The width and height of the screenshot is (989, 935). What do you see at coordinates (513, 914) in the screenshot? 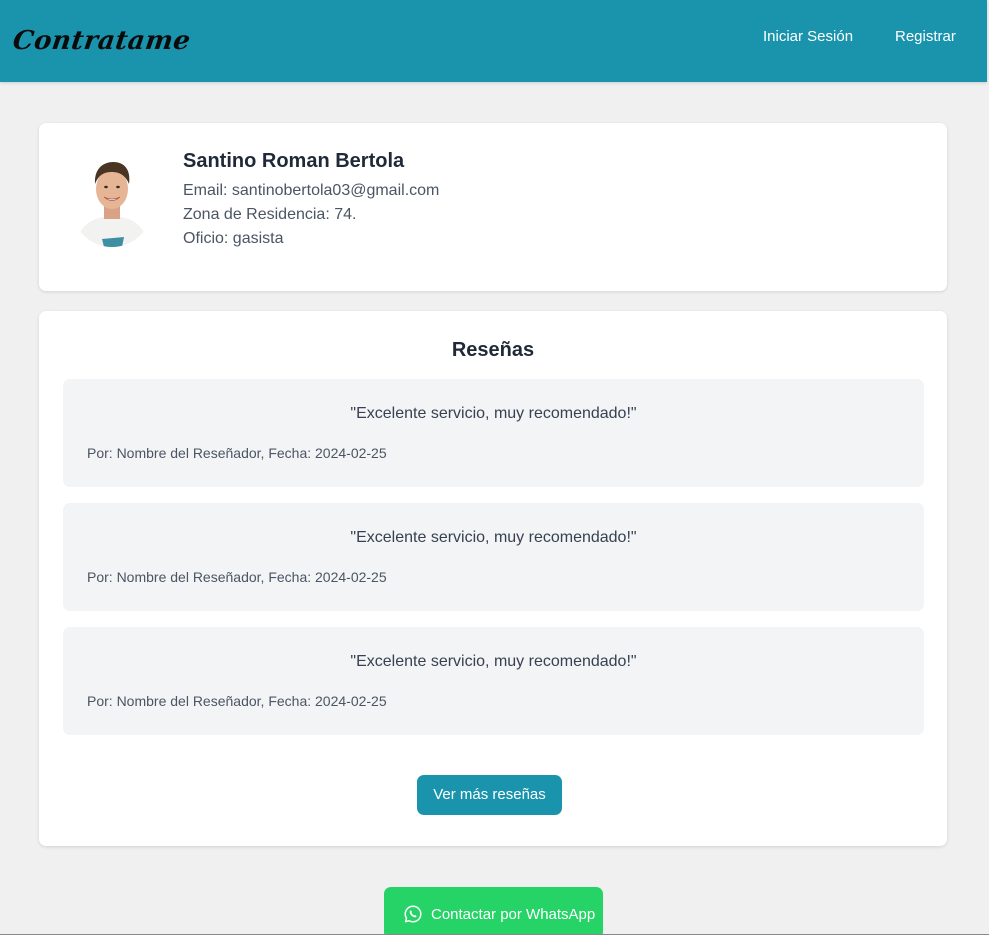
I see `whatsapp-label: Contactar por WhatsApp` at bounding box center [513, 914].